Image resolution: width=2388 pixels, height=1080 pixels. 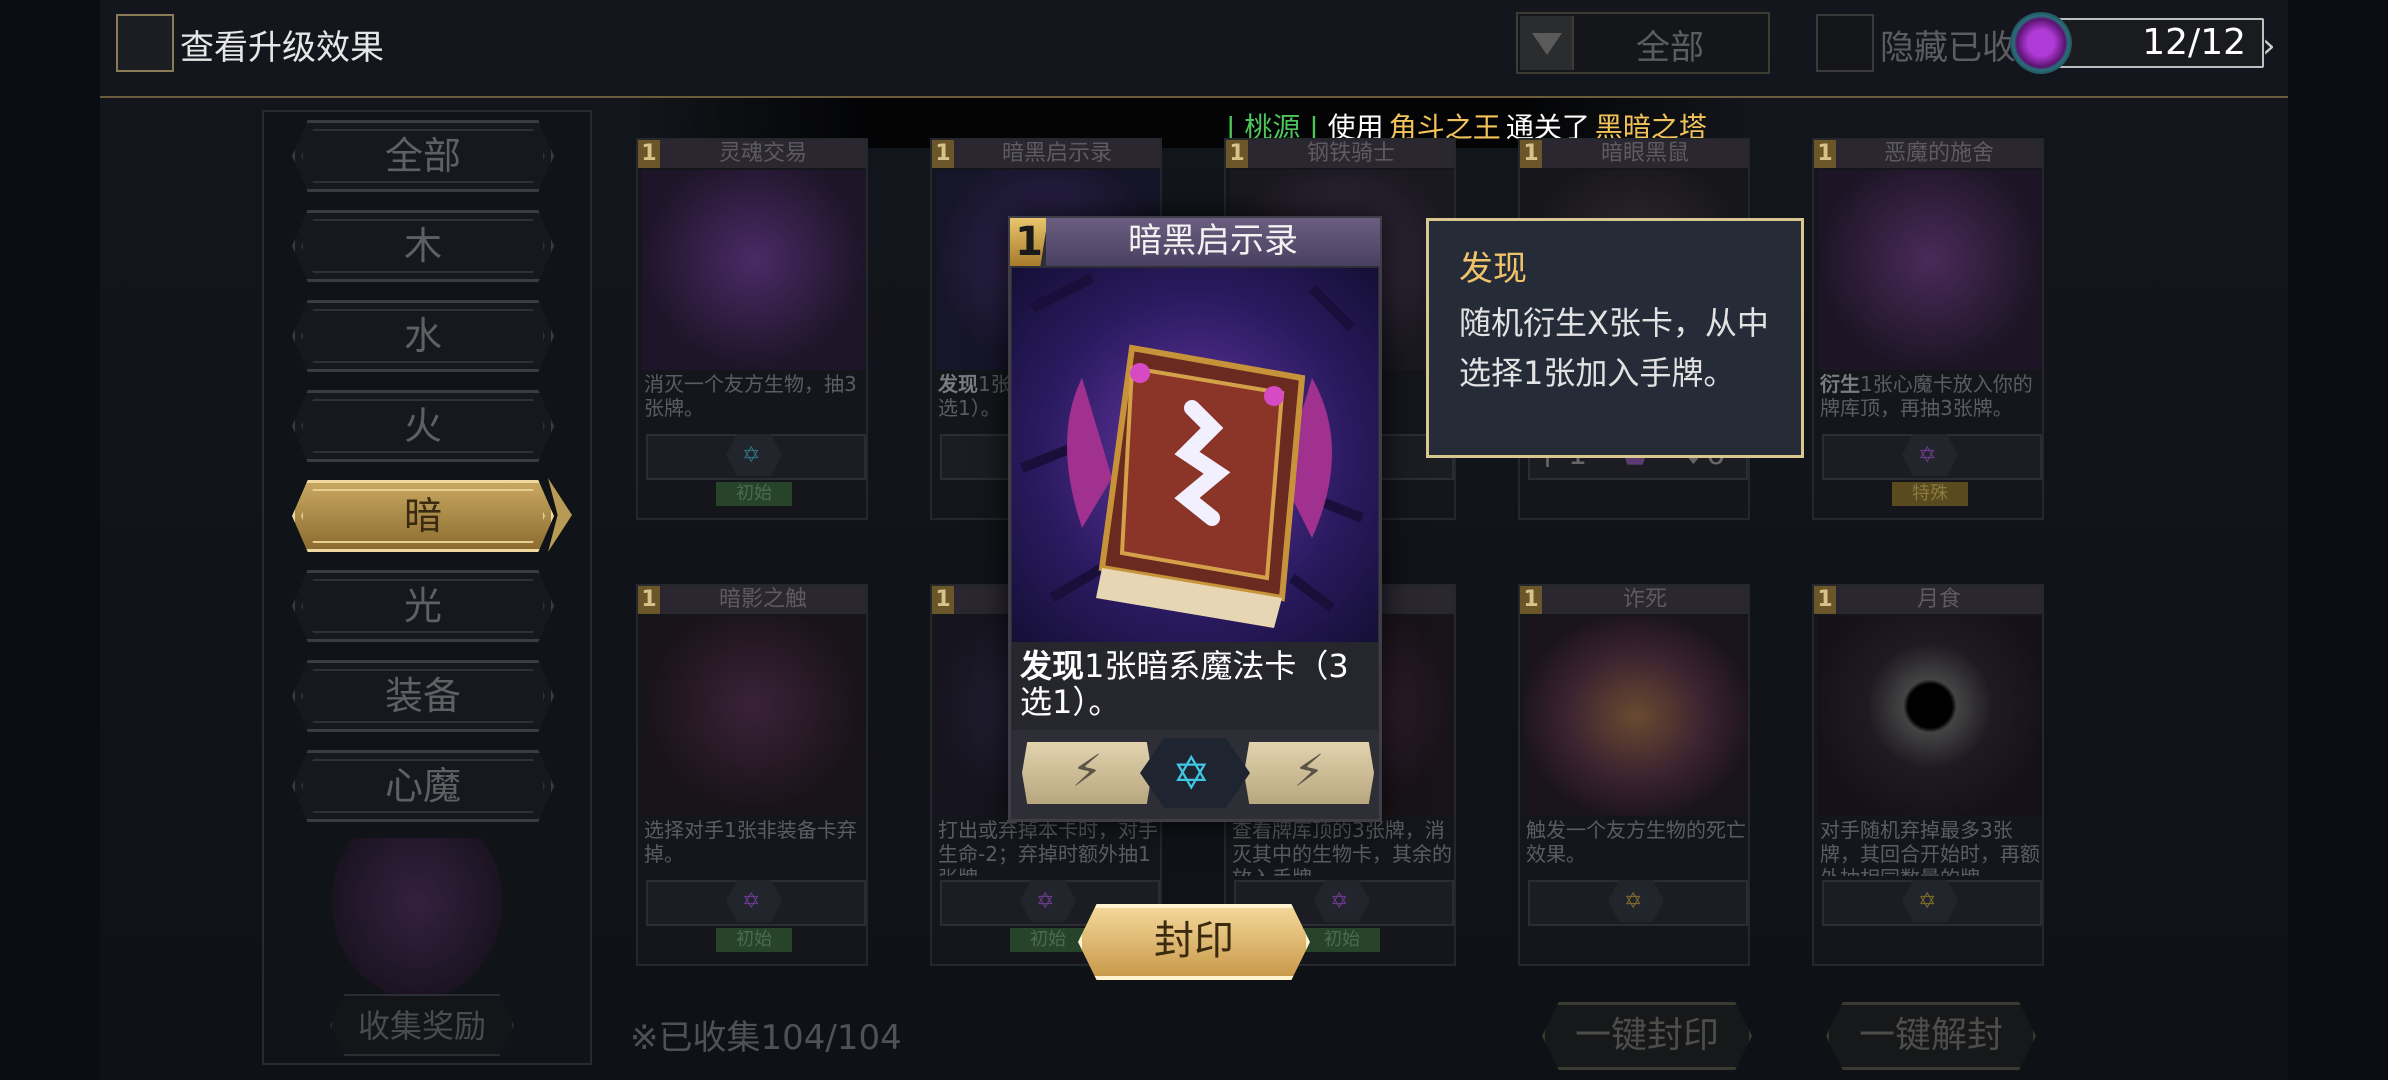 What do you see at coordinates (2269, 46) in the screenshot?
I see `chevron-right-icon: ›` at bounding box center [2269, 46].